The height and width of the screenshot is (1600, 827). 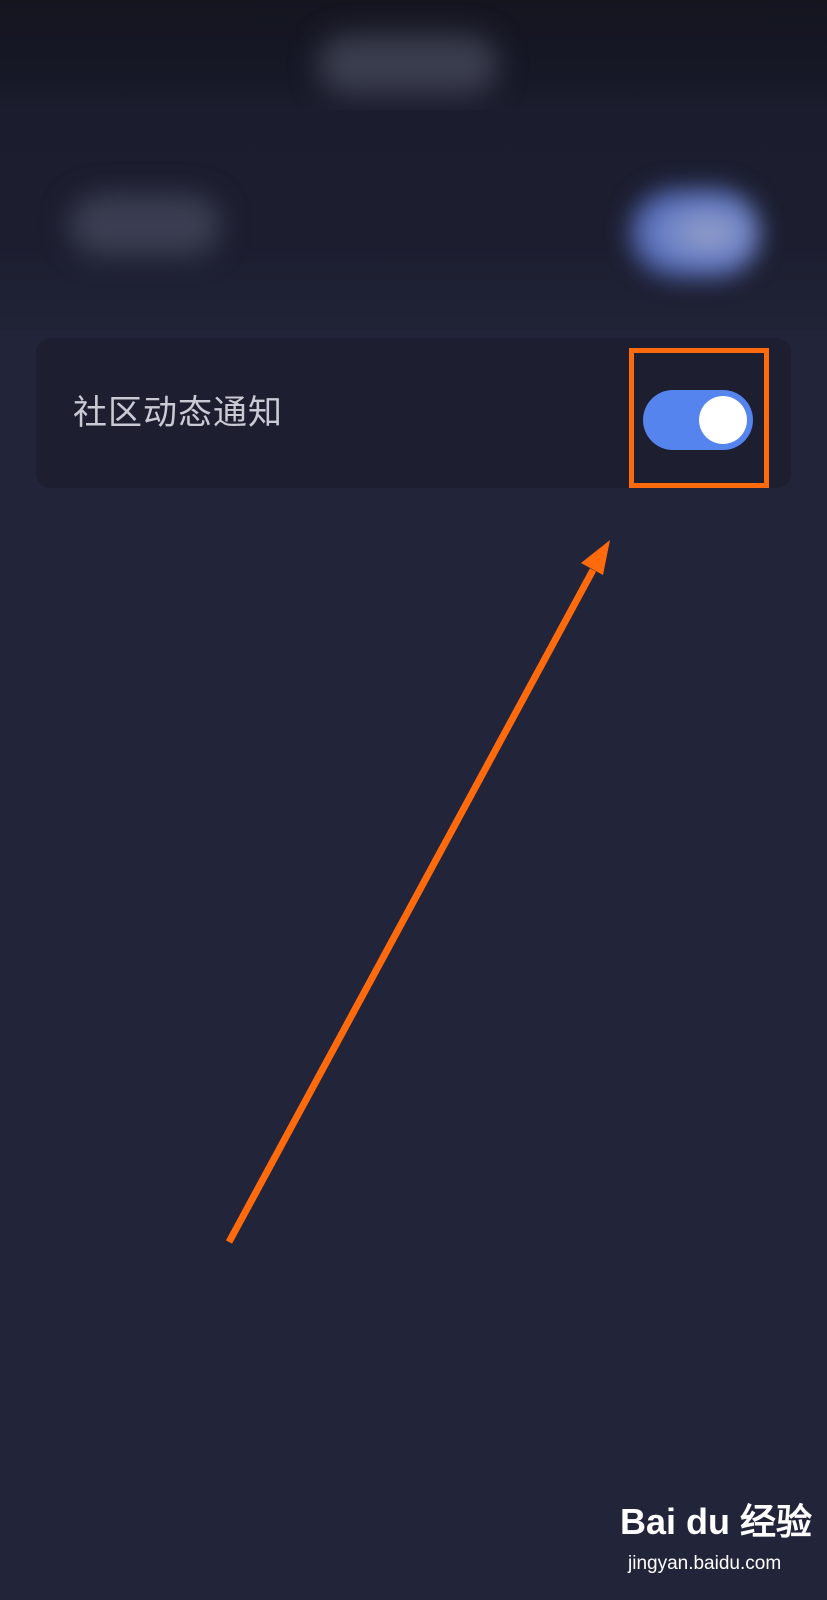 I want to click on baidu-logo-text: Bai du 经验, so click(x=716, y=1521).